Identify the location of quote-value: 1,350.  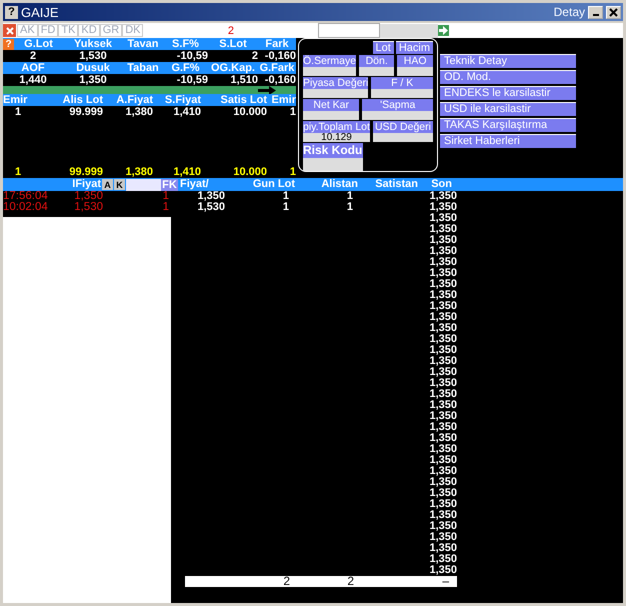
(93, 80).